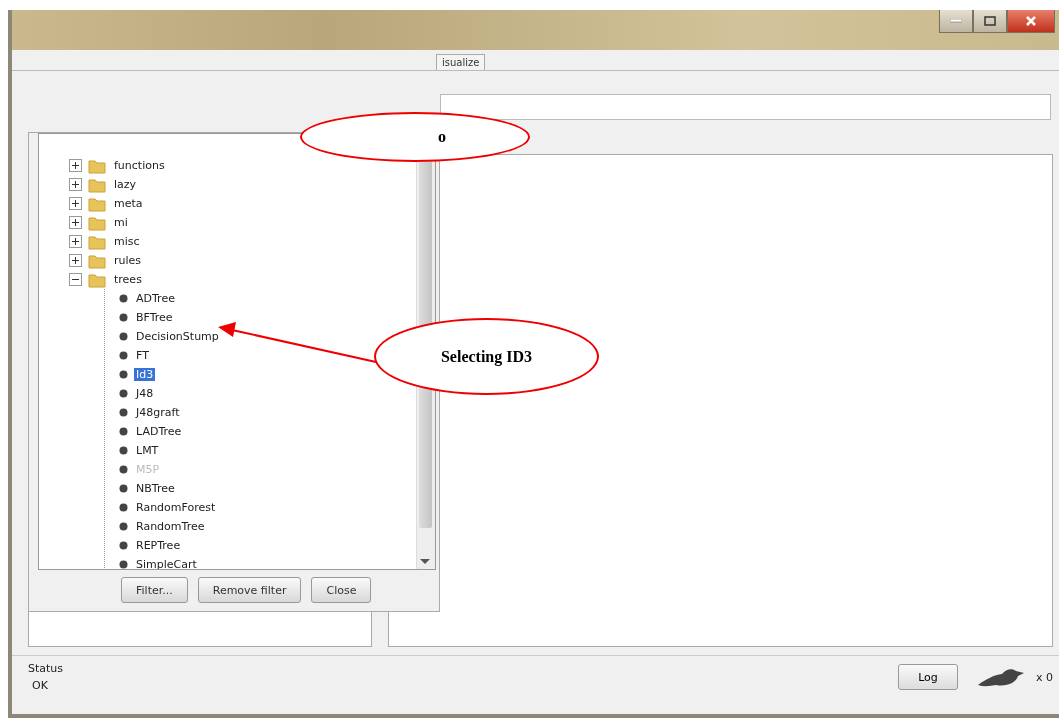 This screenshot has height=722, width=1059. I want to click on classifier-item: REPTree, so click(158, 545).